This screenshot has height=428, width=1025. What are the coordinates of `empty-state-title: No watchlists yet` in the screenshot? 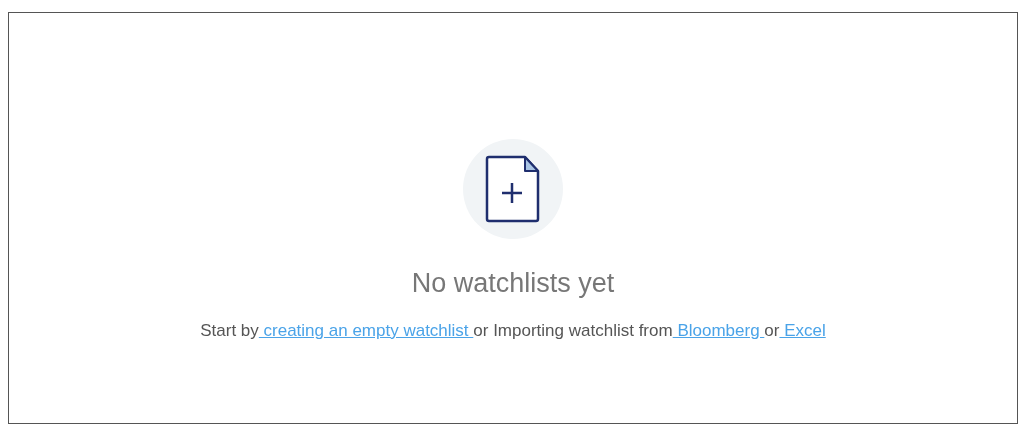 It's located at (513, 283).